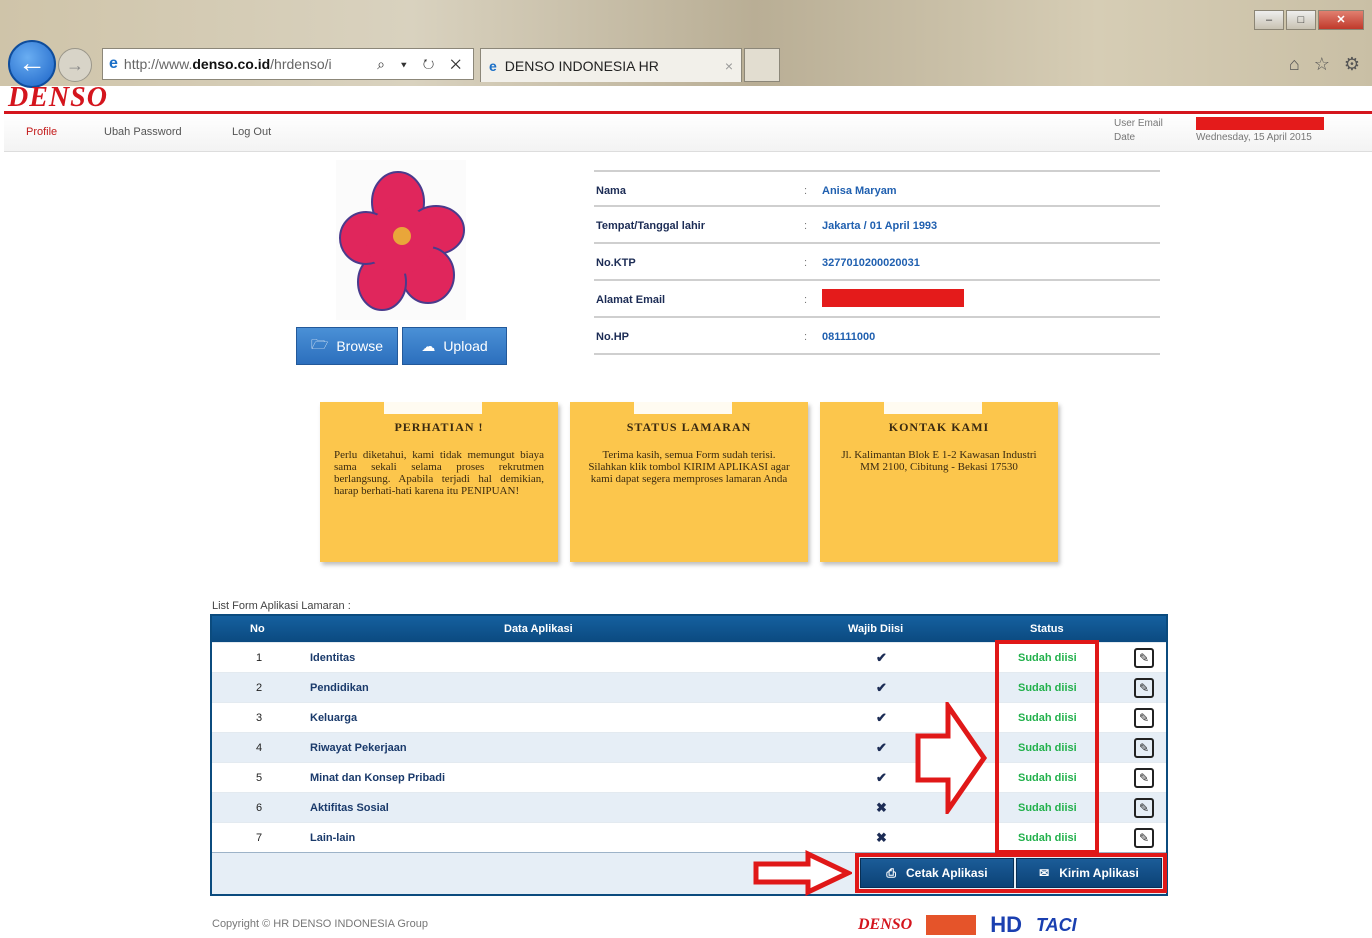 Image resolution: width=1372 pixels, height=938 pixels. I want to click on tab-page-icon: e, so click(493, 65).